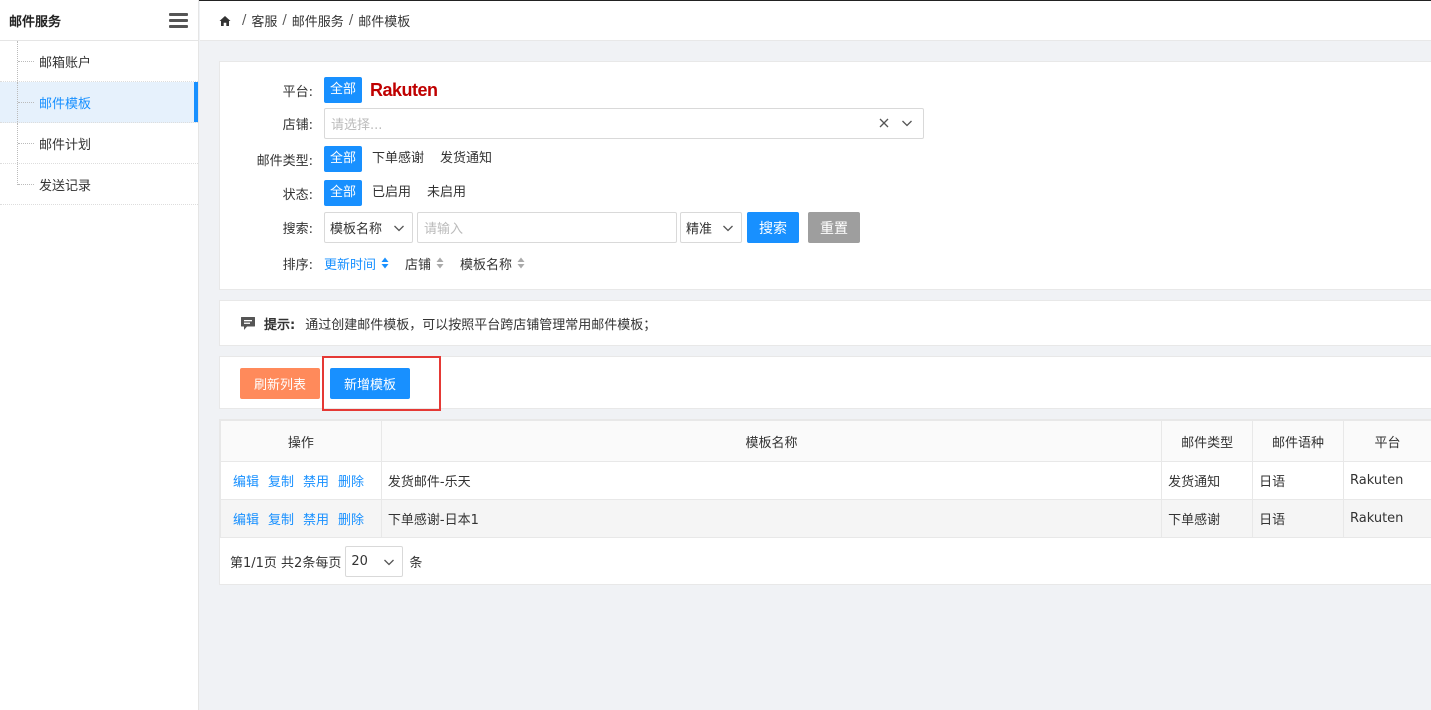 This screenshot has height=710, width=1431. What do you see at coordinates (35, 22) in the screenshot?
I see `sidebar-title: 邮件服务` at bounding box center [35, 22].